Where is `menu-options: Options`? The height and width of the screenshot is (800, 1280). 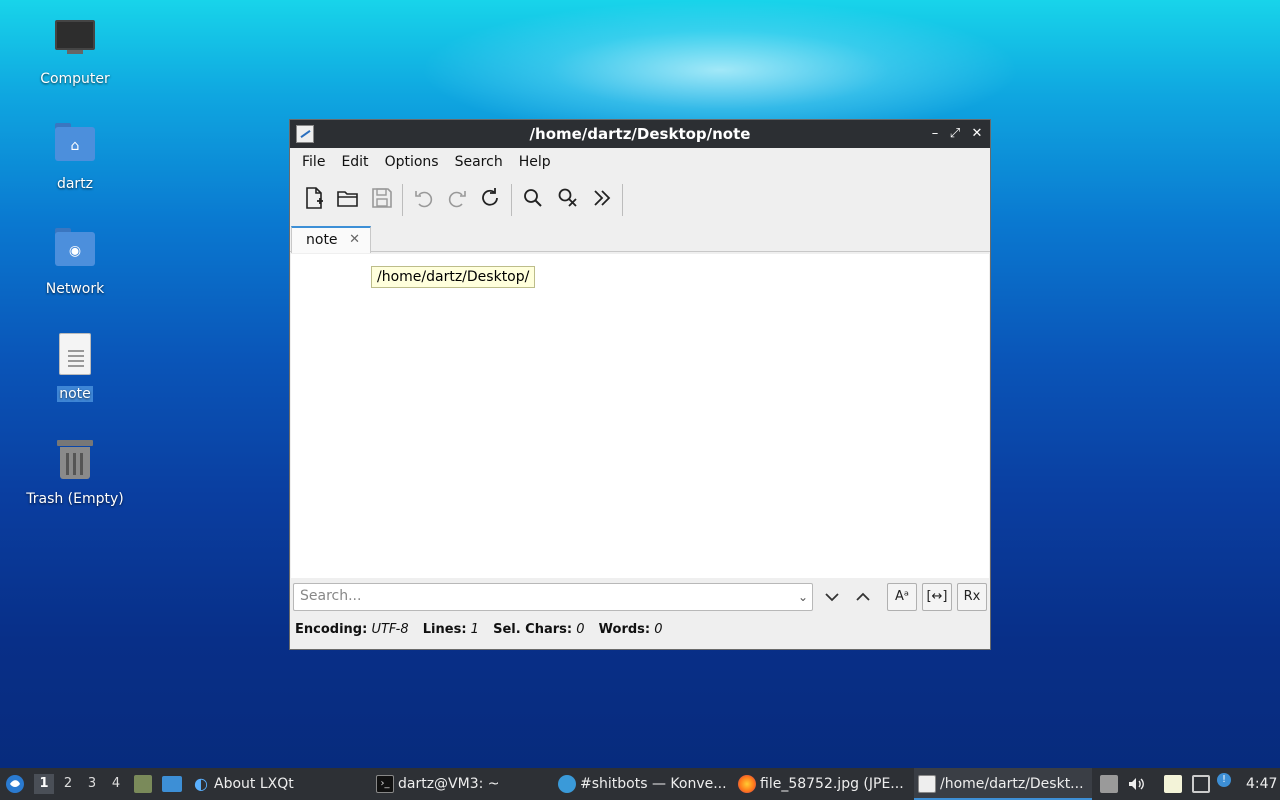
menu-options: Options is located at coordinates (412, 162).